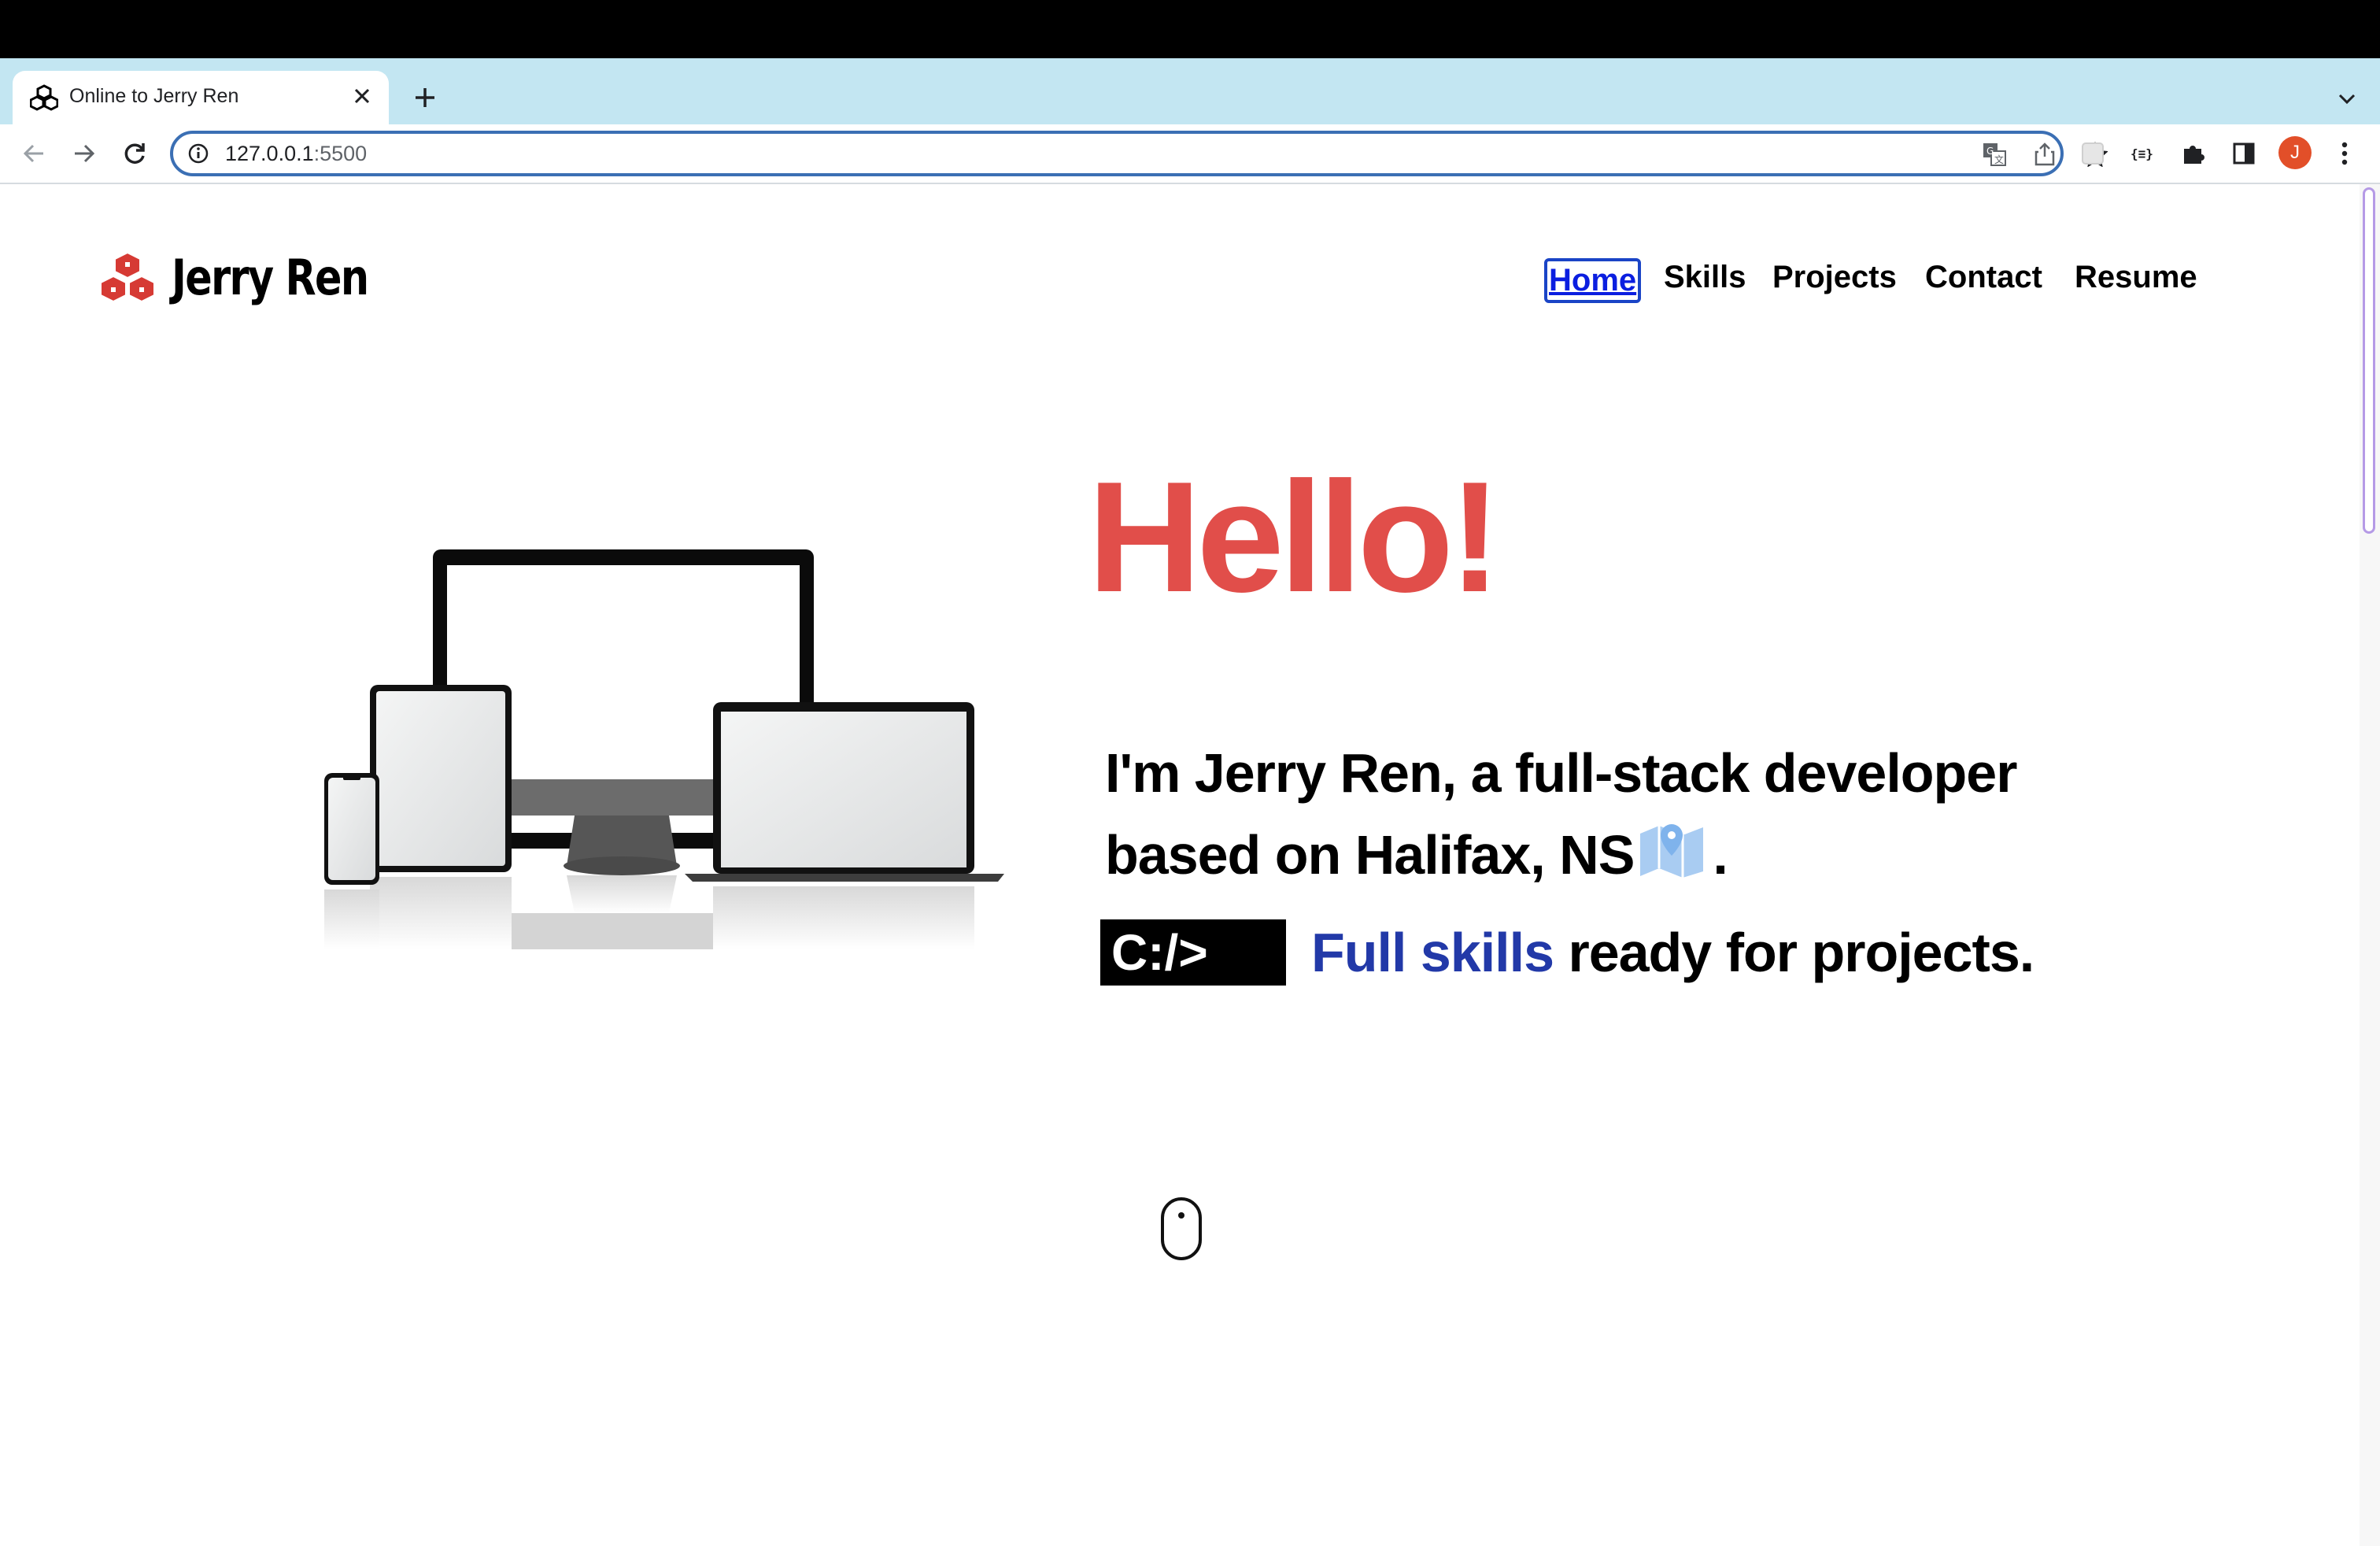 The image size is (2380, 1546). I want to click on close-tab-icon, so click(362, 96).